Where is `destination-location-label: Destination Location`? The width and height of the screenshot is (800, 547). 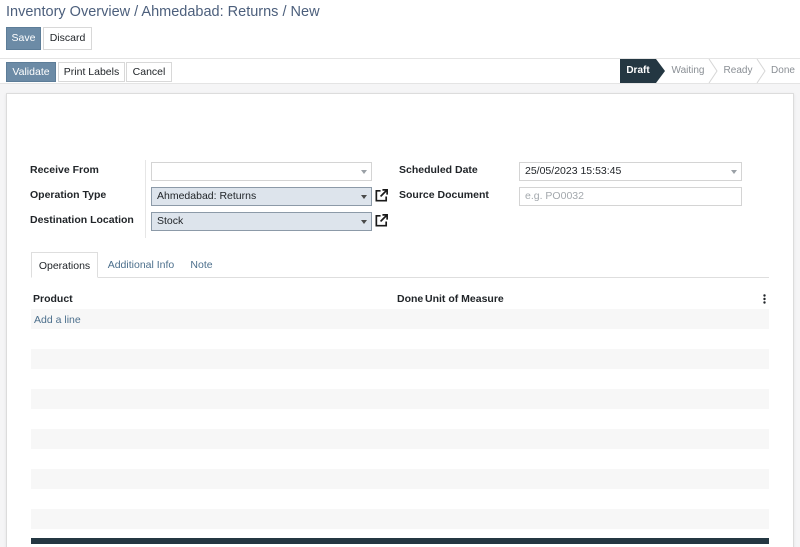
destination-location-label: Destination Location is located at coordinates (82, 220).